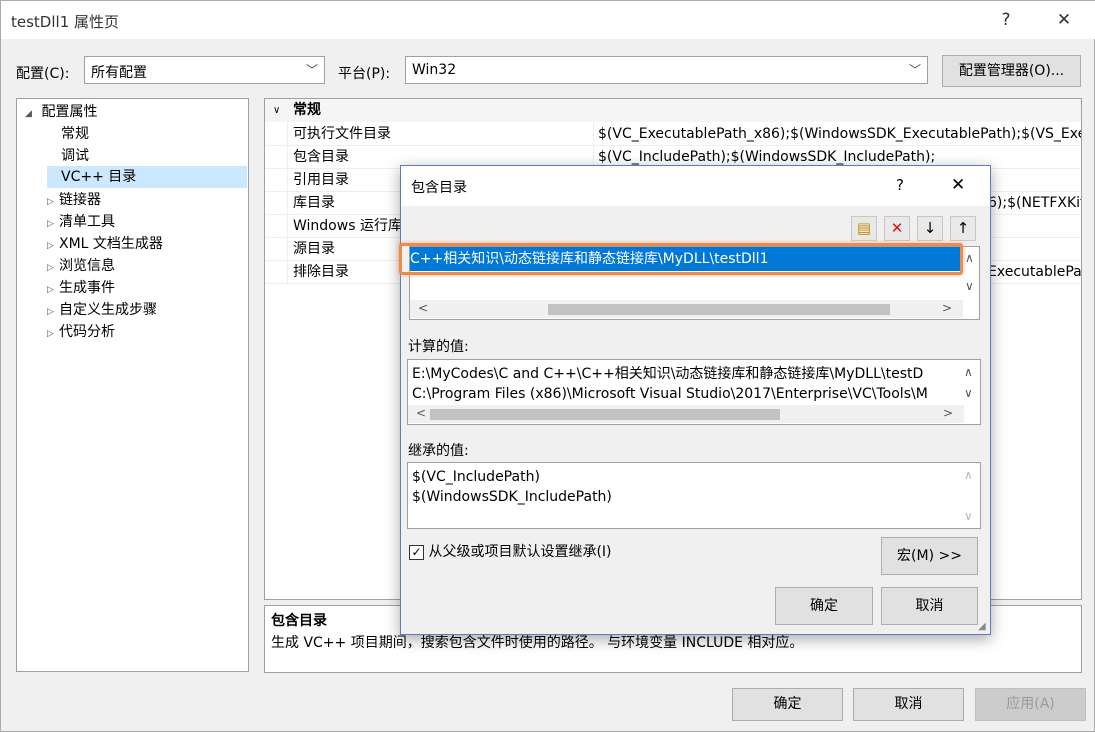 Image resolution: width=1095 pixels, height=732 pixels. I want to click on dialog-title: 包含目录, so click(439, 188).